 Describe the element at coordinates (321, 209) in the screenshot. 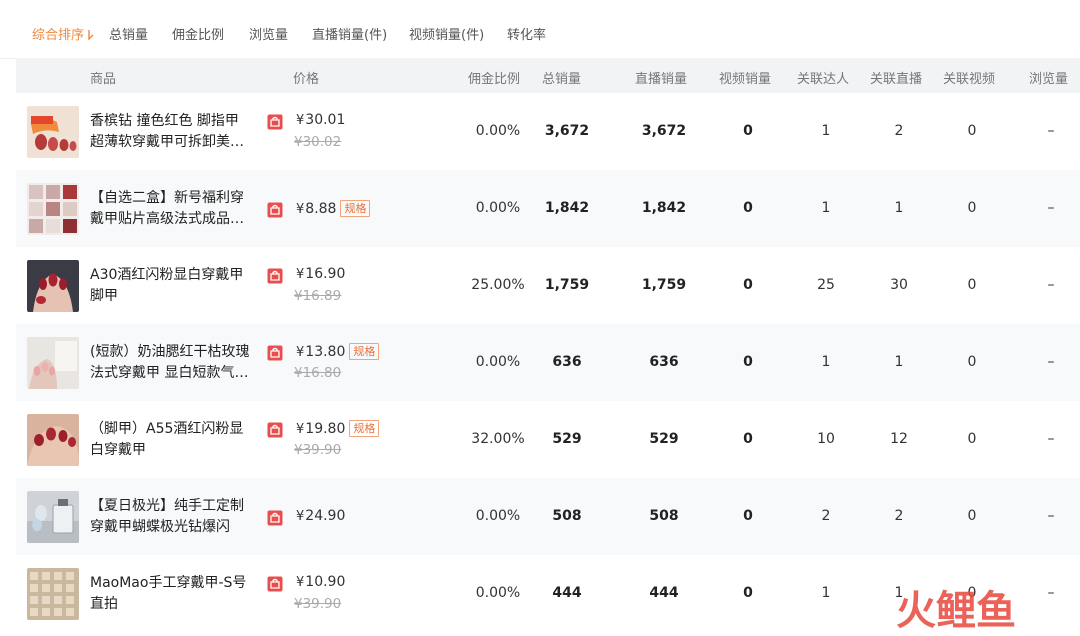

I see `price-value: 8.88` at that location.